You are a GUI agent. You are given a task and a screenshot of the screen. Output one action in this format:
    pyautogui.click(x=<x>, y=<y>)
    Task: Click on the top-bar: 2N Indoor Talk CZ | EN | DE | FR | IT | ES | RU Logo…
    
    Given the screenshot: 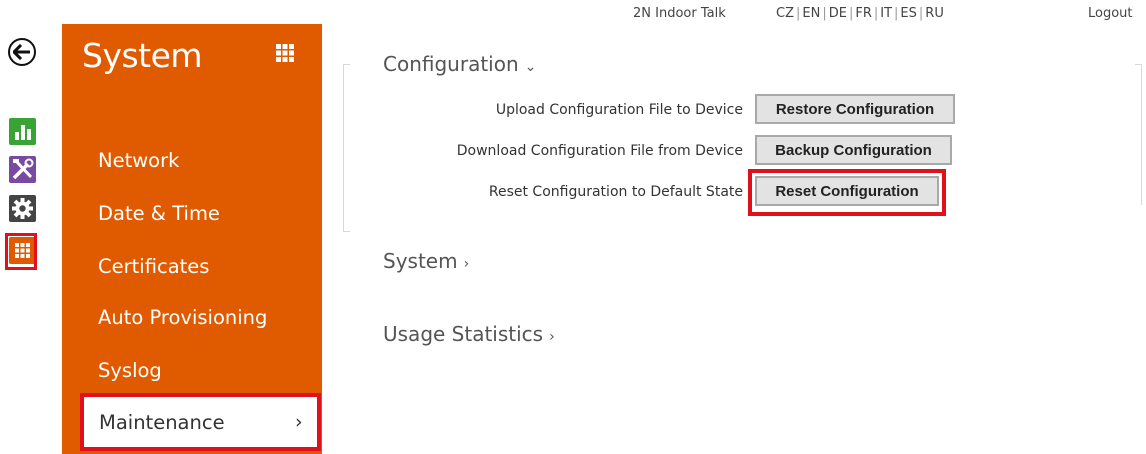 What is the action you would take?
    pyautogui.click(x=573, y=16)
    